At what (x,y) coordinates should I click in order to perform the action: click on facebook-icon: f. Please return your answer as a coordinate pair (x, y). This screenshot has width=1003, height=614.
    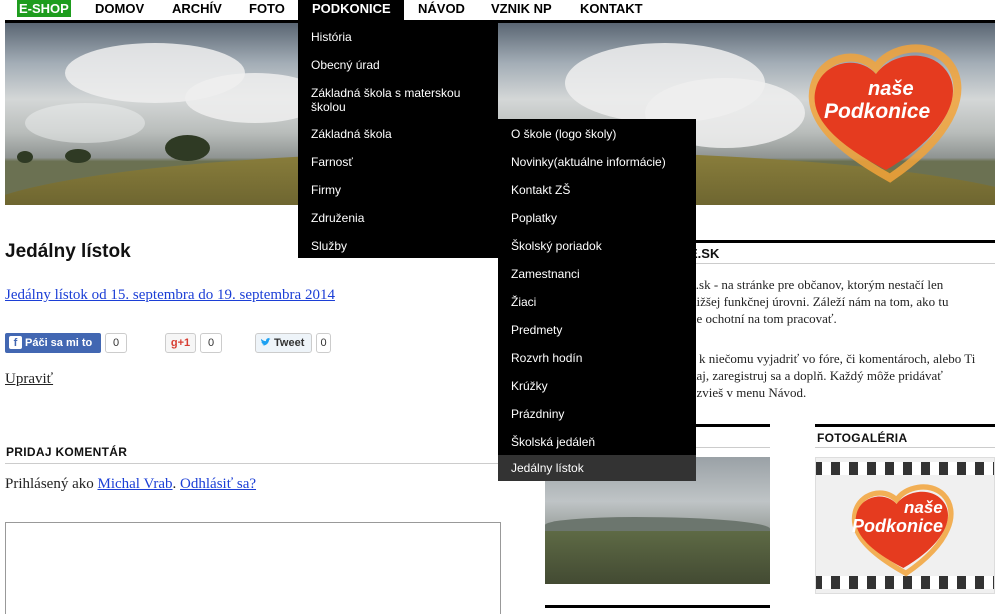
    Looking at the image, I should click on (15, 342).